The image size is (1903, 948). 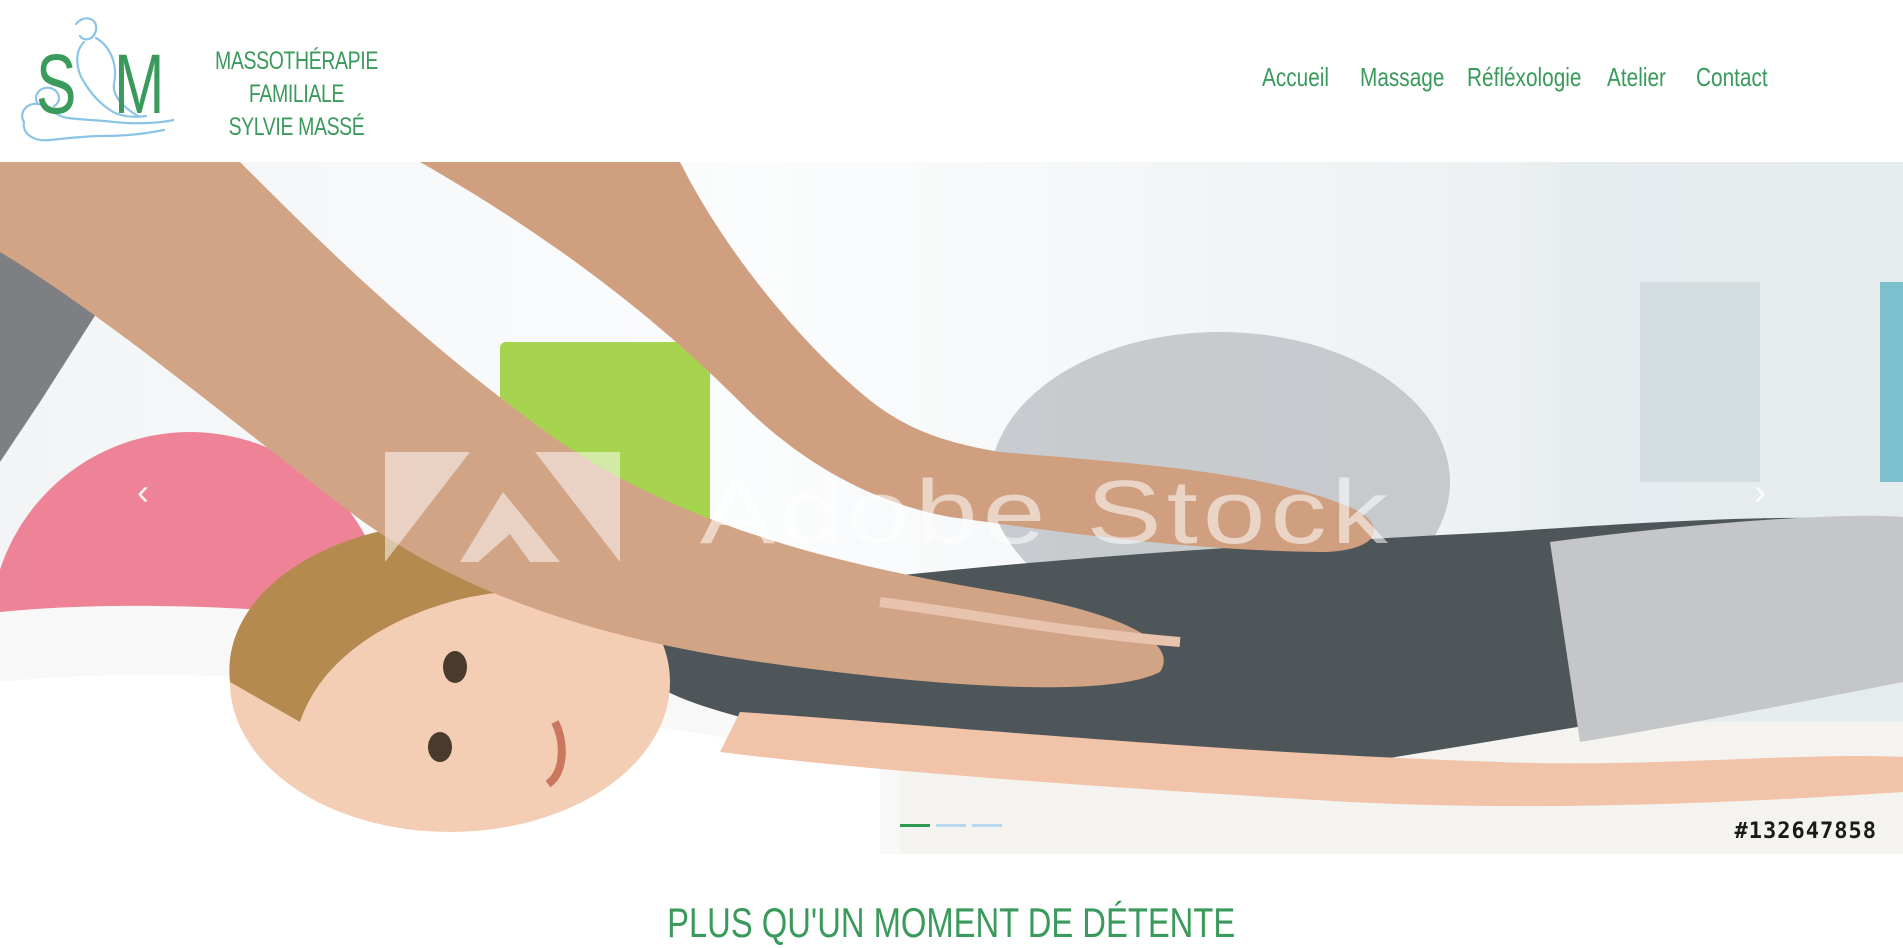 I want to click on brand-name: MASSOTHÉRAPIE FAMILIALE SYLVIE MASSÉ, so click(x=296, y=94).